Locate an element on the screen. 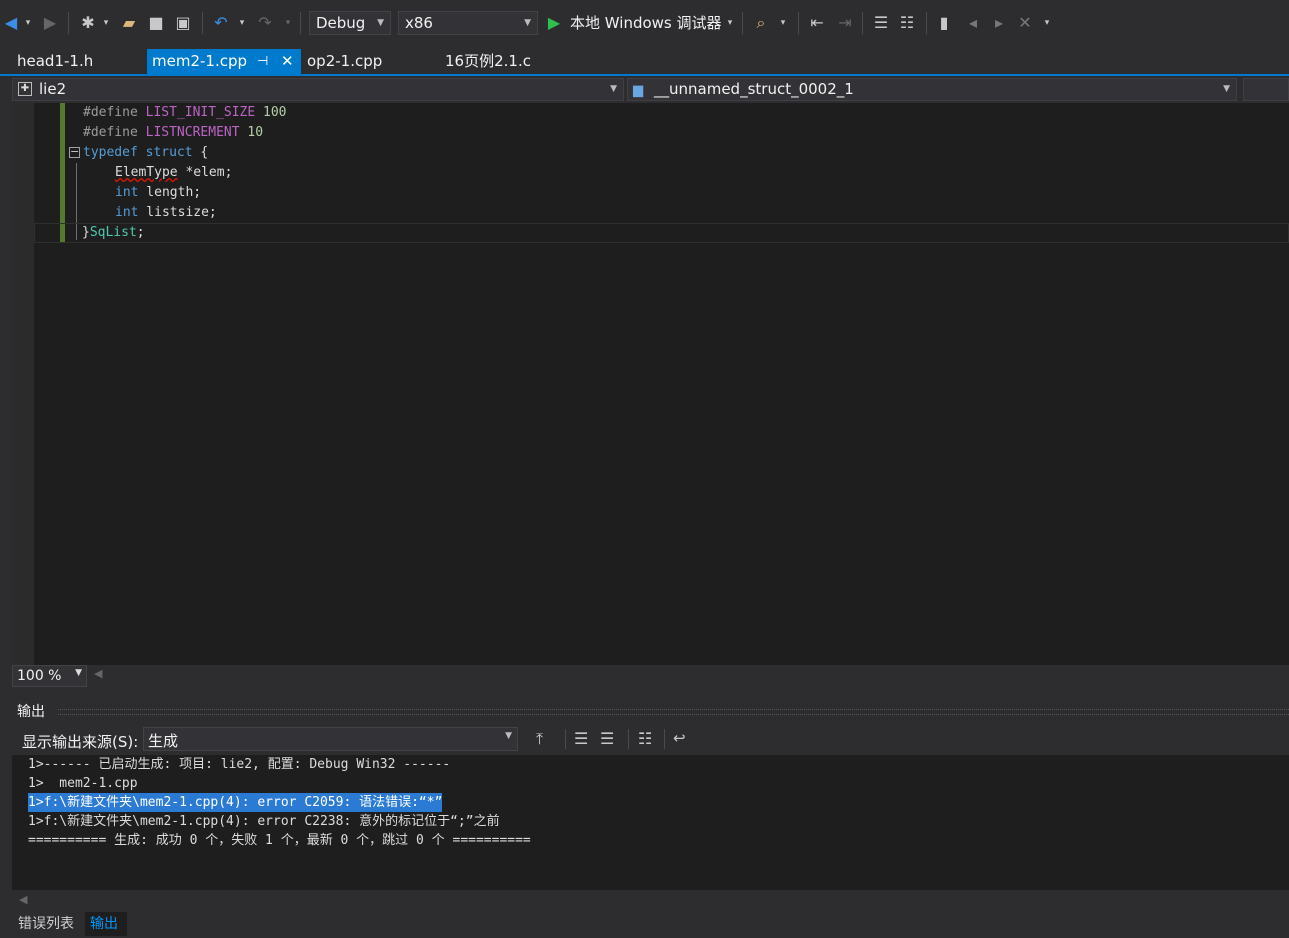 The height and width of the screenshot is (938, 1289). new-dropdown-icon: ▾ is located at coordinates (106, 23).